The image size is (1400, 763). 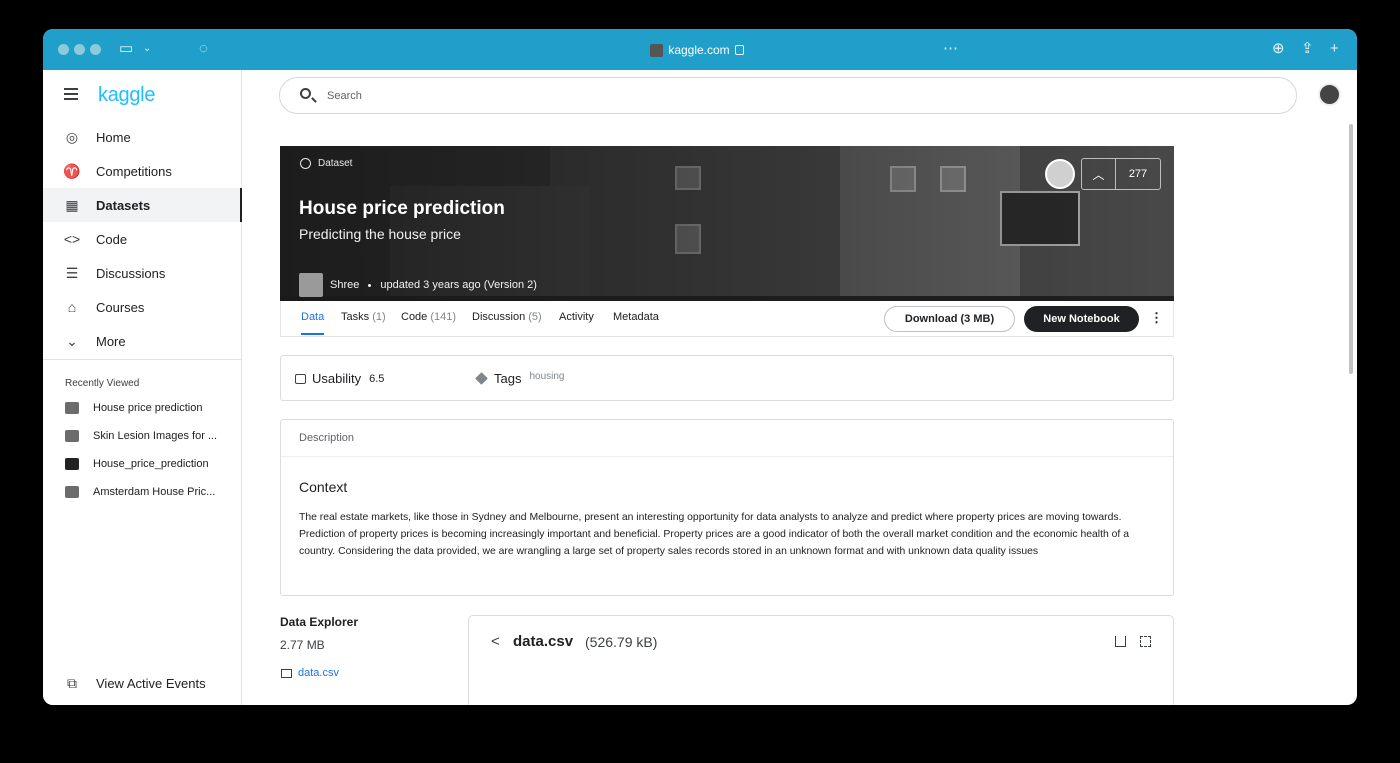 I want to click on divider, so click(x=142, y=359).